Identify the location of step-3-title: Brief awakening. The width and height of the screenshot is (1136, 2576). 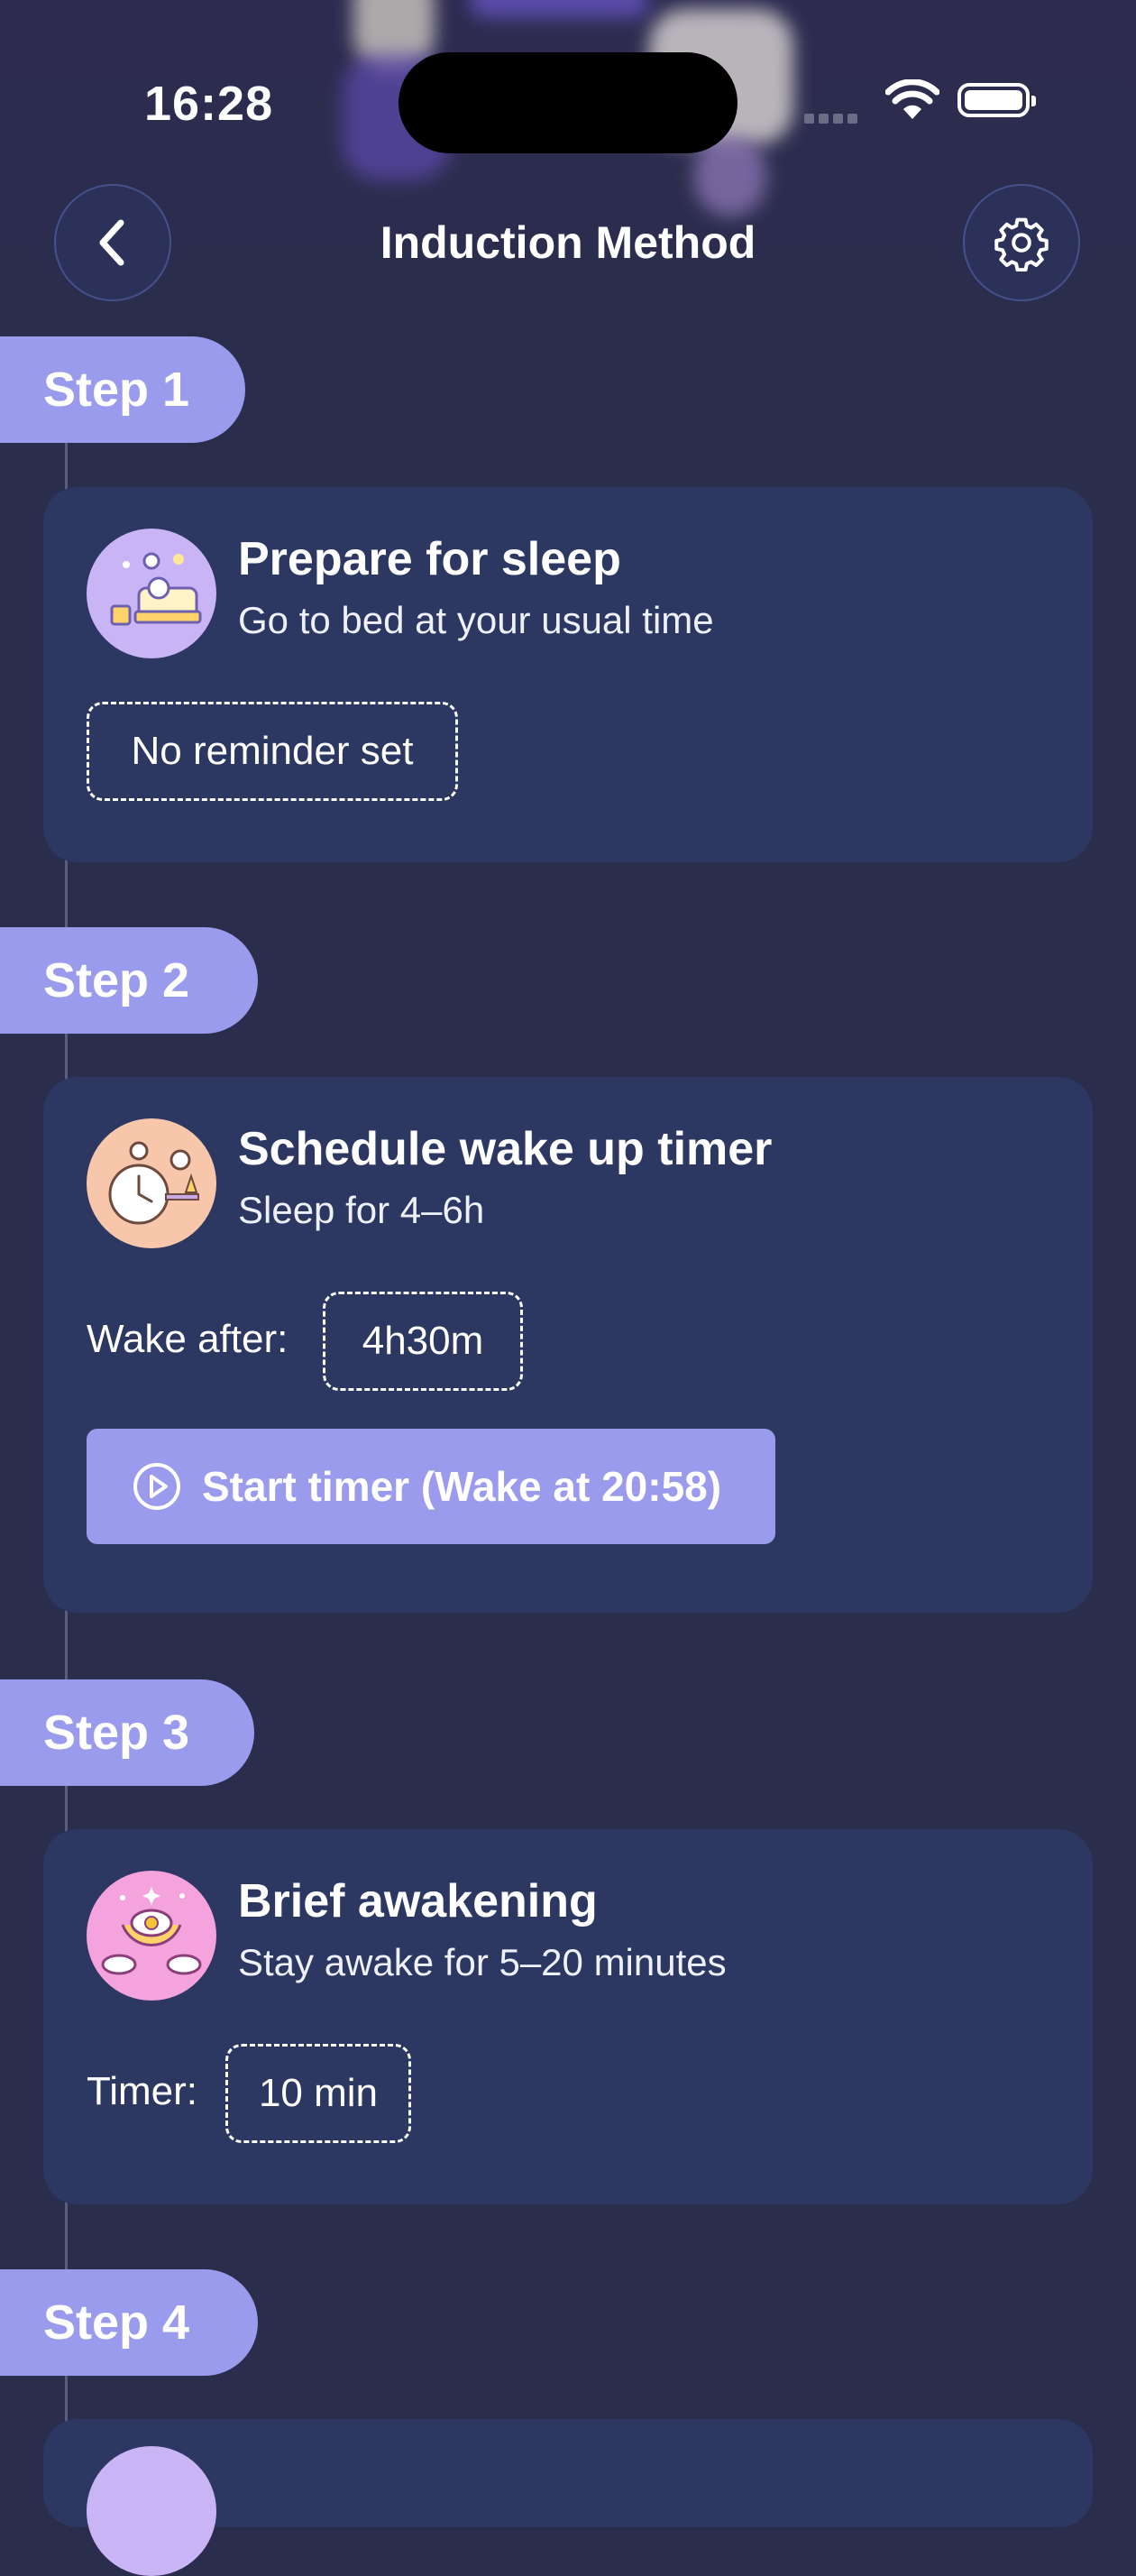
(418, 1901).